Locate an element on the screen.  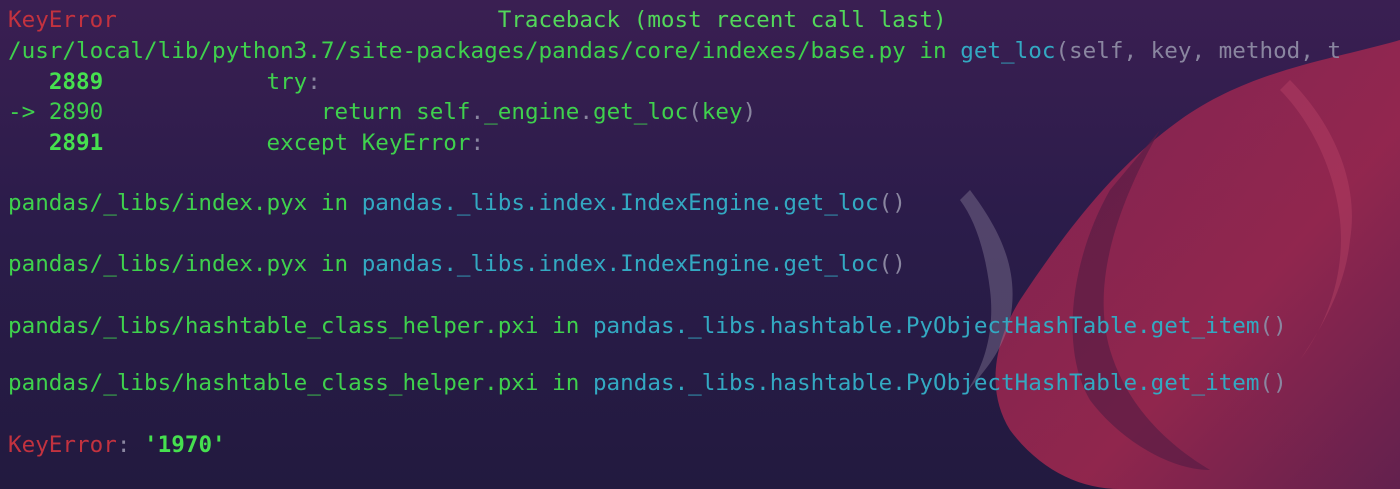
error-name: KeyError is located at coordinates (62, 20).